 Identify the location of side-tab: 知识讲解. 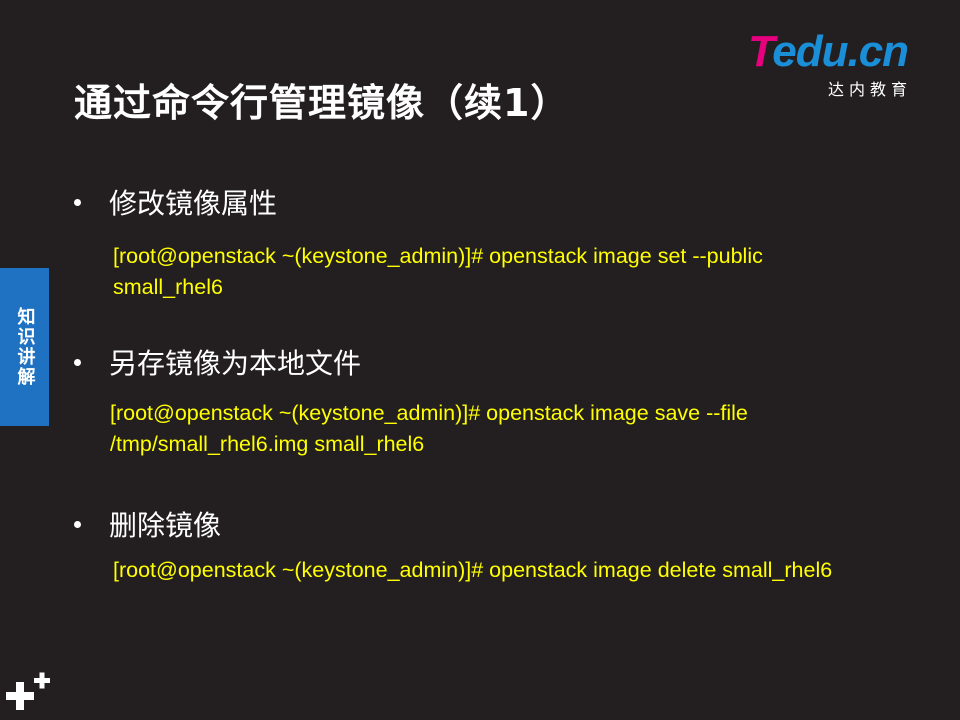
(24, 347).